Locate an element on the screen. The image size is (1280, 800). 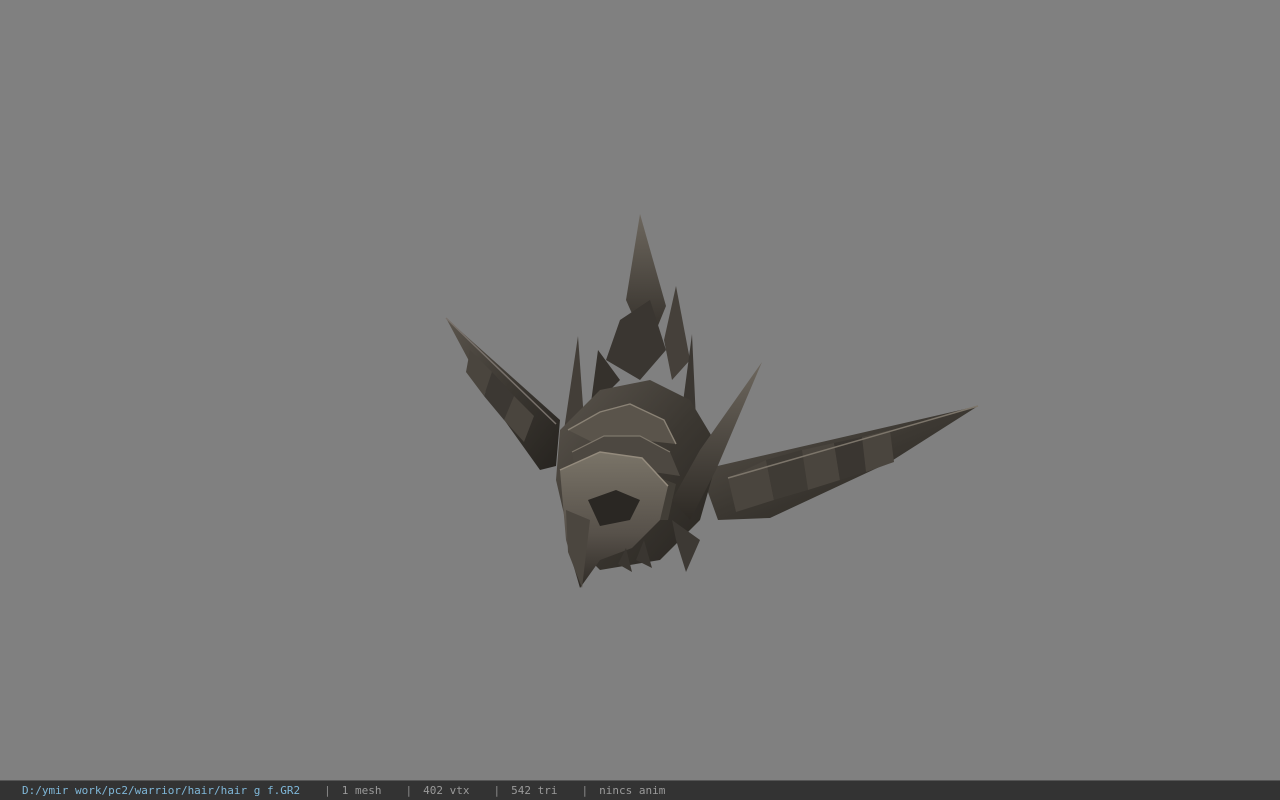
triangle-count: 542 tri is located at coordinates (534, 790).